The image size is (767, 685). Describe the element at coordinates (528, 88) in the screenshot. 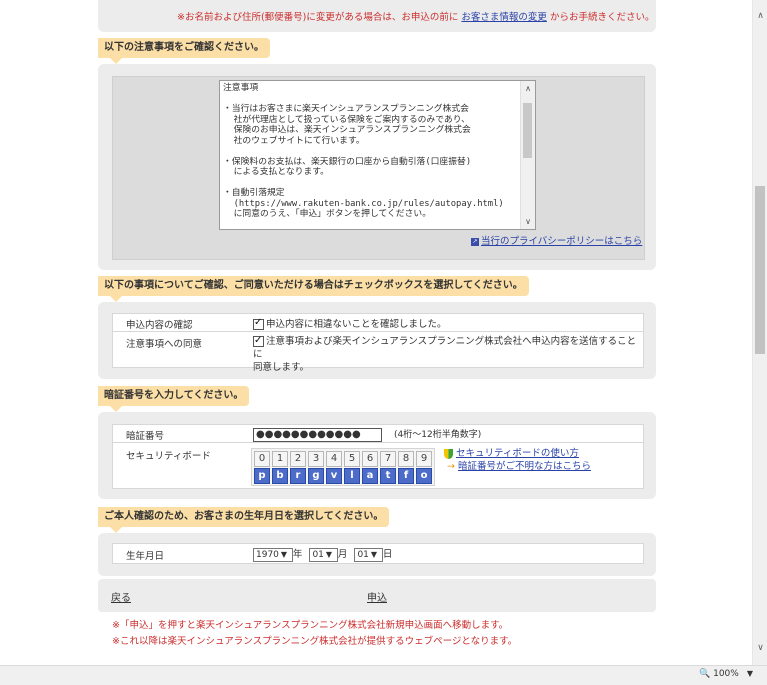

I see `notice-scroll-up-icon: ∧` at that location.